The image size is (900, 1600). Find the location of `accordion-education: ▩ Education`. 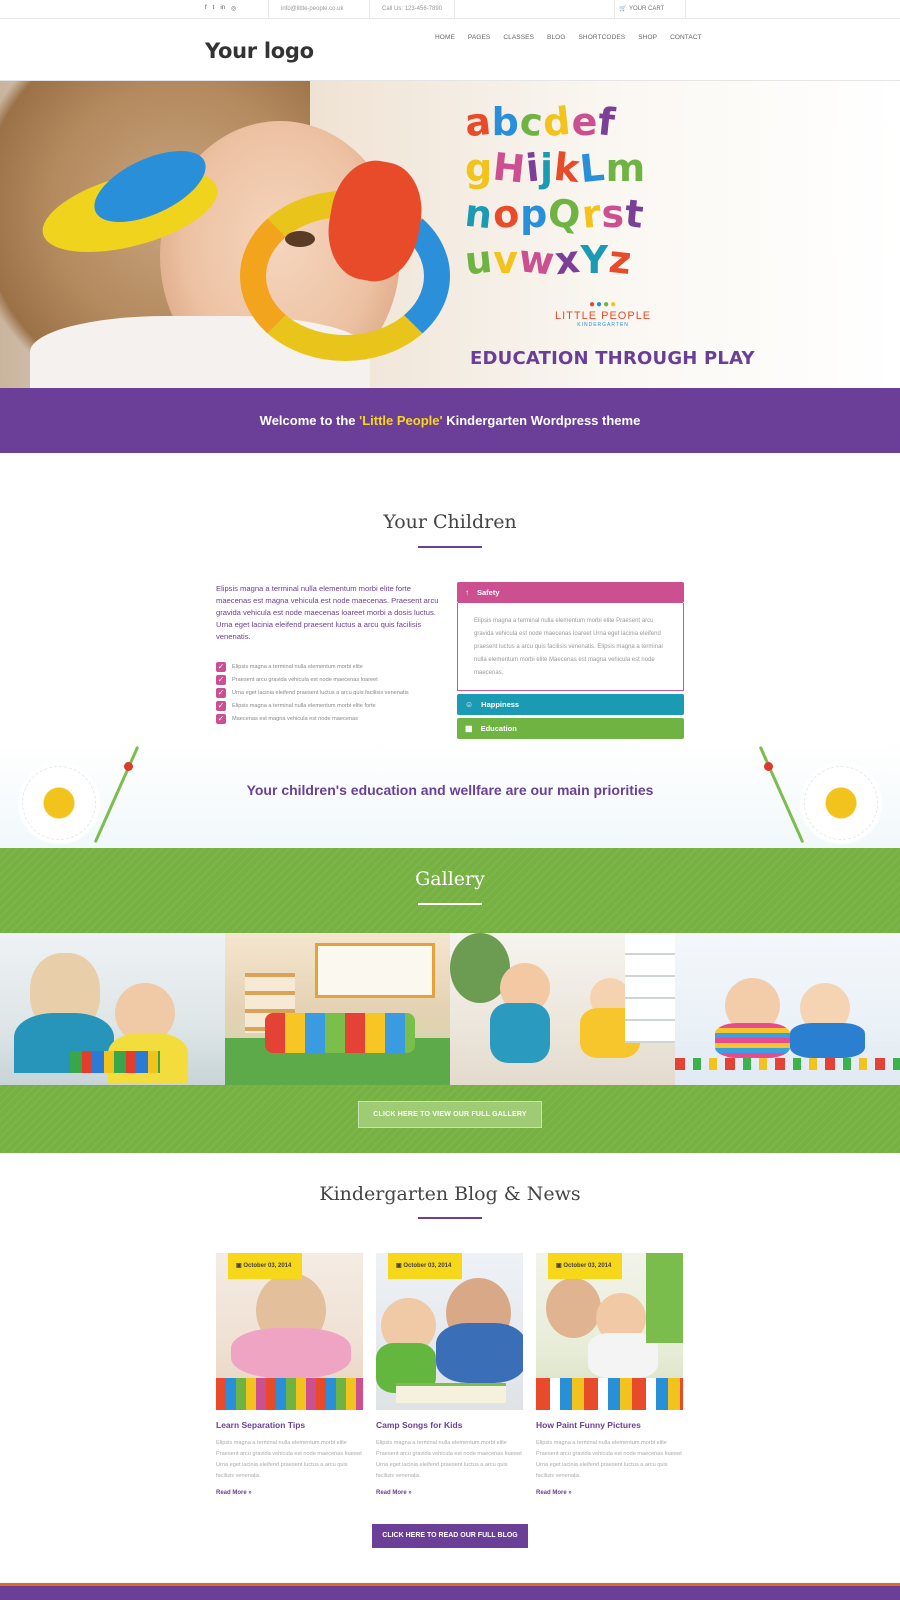

accordion-education: ▩ Education is located at coordinates (570, 728).